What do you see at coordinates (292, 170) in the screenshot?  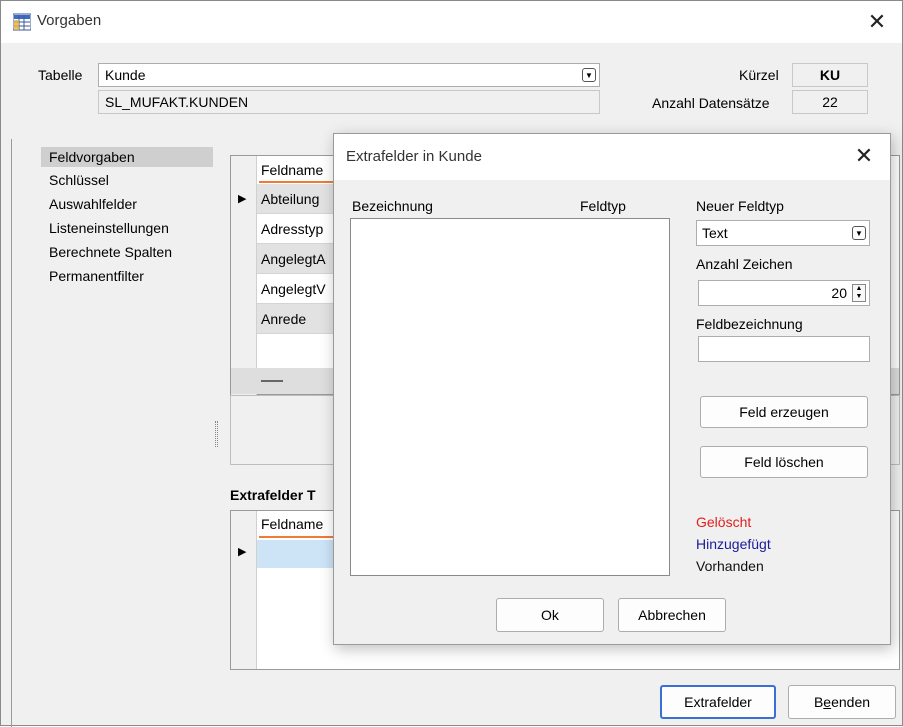 I see `grid-header-feldname: Feldname` at bounding box center [292, 170].